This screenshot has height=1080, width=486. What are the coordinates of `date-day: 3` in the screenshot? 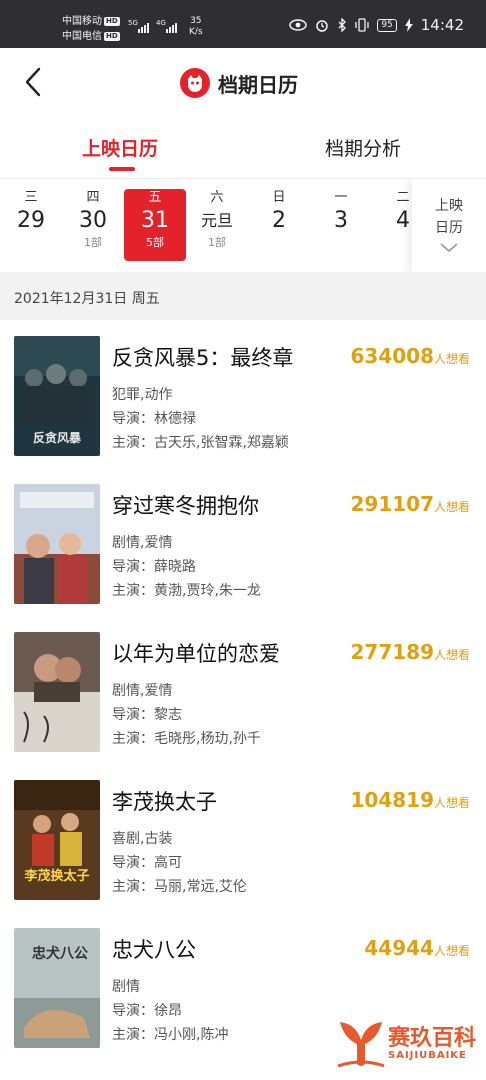 It's located at (341, 220).